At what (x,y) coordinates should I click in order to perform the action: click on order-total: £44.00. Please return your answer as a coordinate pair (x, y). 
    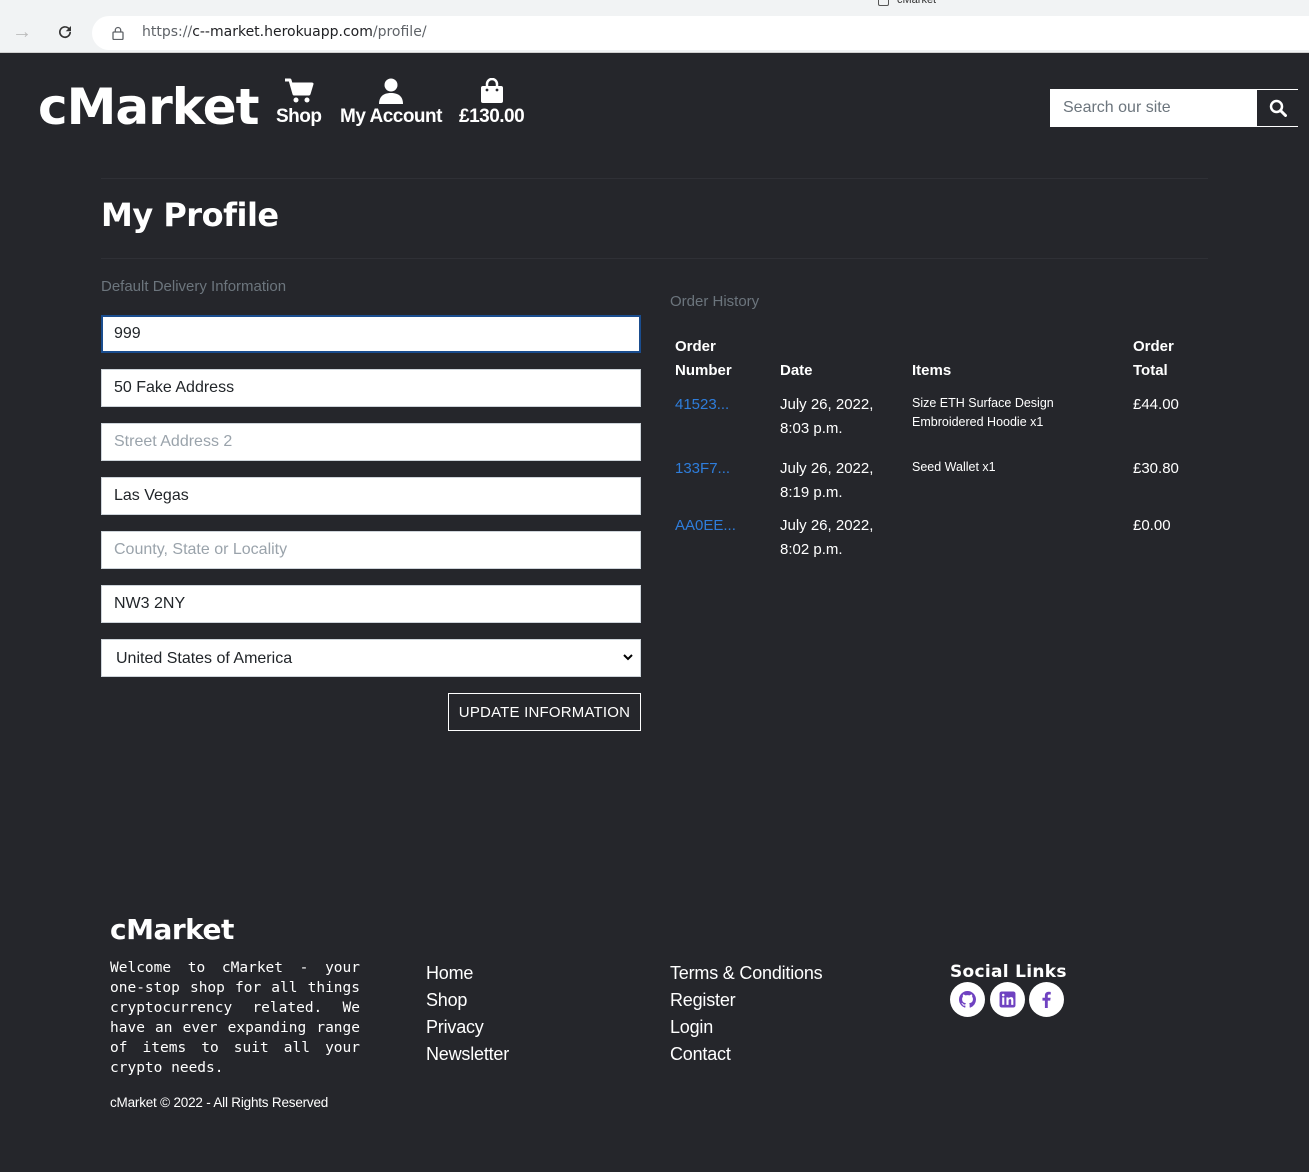
    Looking at the image, I should click on (1156, 404).